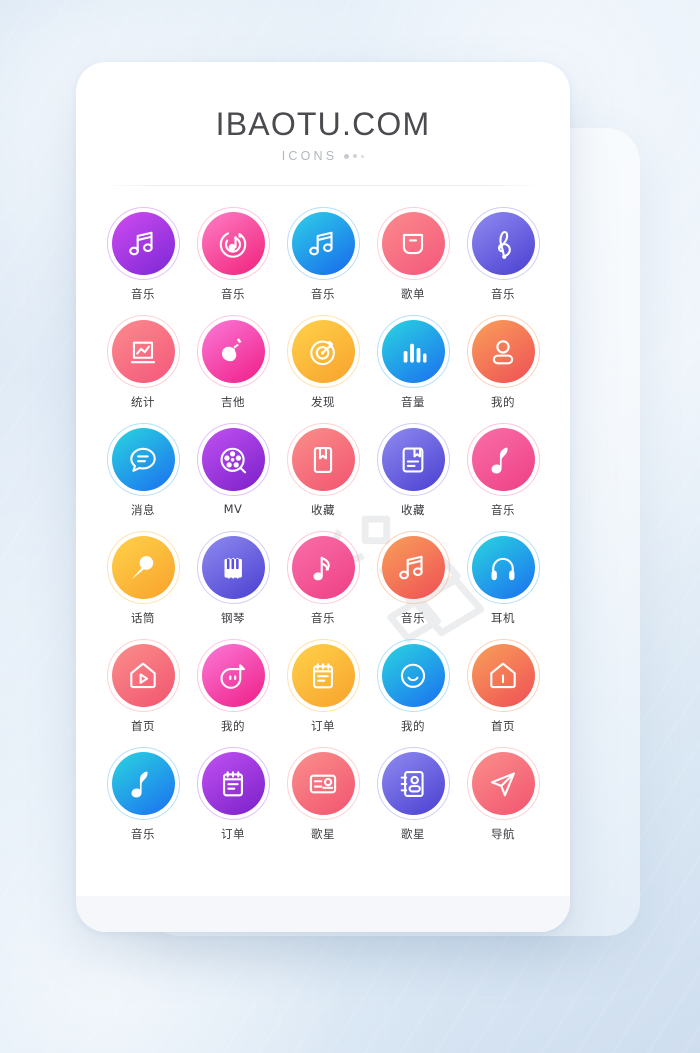  I want to click on icon-cell: MV, so click(233, 470).